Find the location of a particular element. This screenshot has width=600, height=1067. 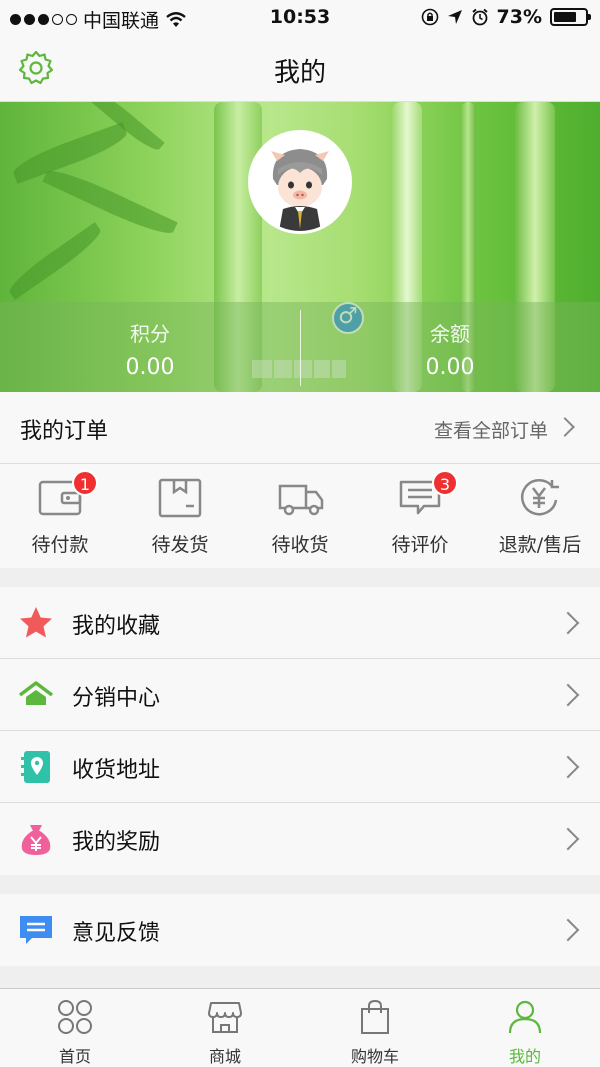

battery-percent: 73% is located at coordinates (519, 17).